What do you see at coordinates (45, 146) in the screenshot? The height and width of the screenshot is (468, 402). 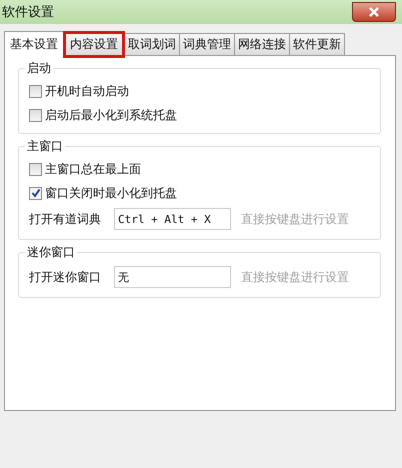 I see `group-title: 主窗口` at bounding box center [45, 146].